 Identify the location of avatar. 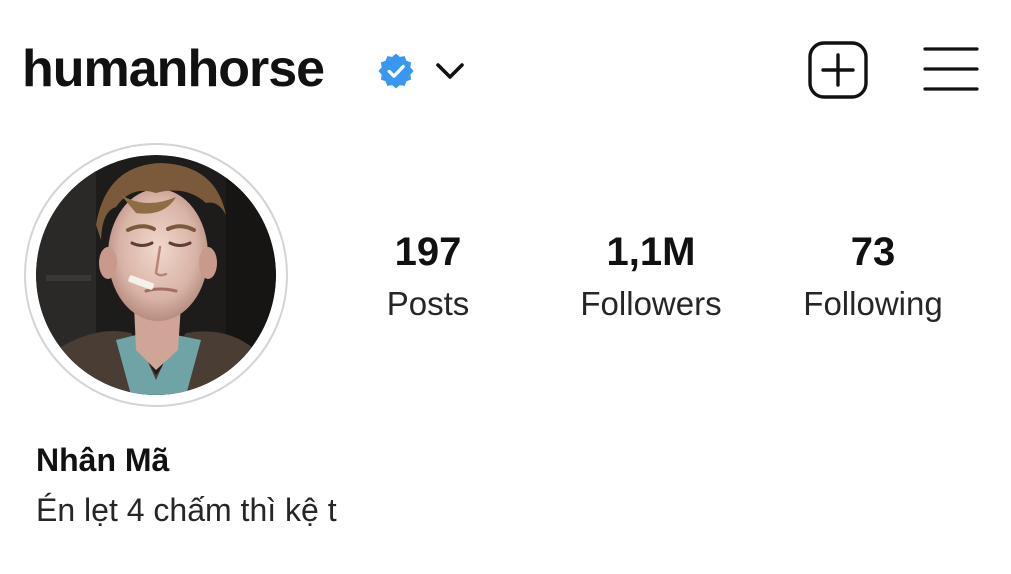
(156, 275).